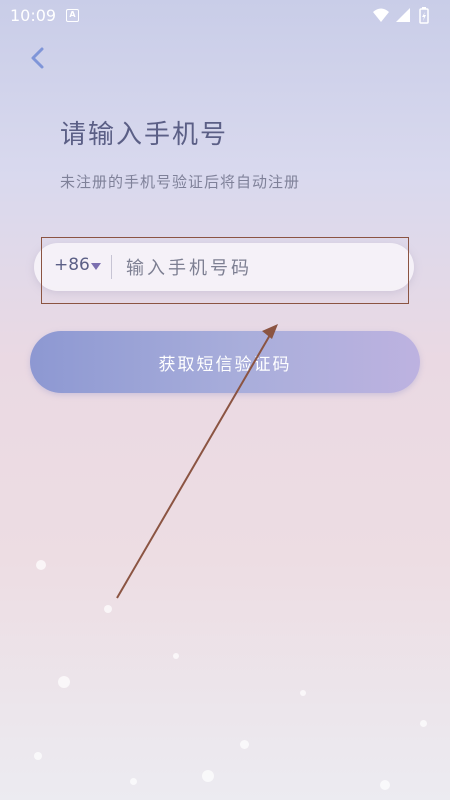  I want to click on signal-icon, so click(403, 15).